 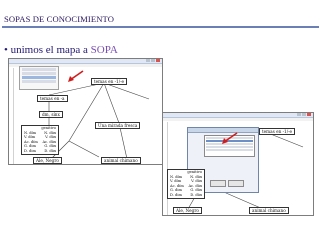 I want to click on node-dm-sinx: dm, sínx, so click(x=51, y=114).